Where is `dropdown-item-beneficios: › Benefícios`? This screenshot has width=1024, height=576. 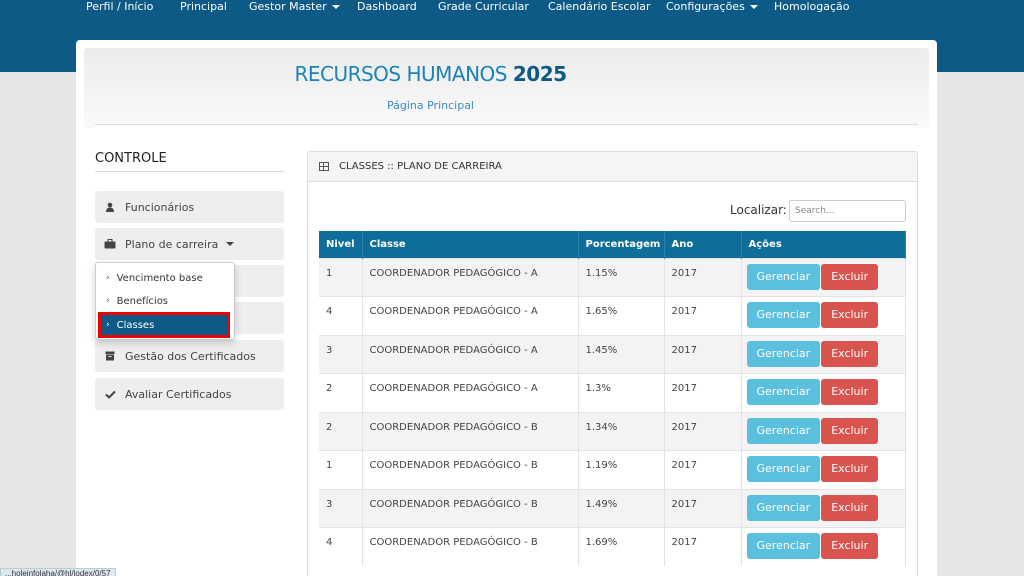
dropdown-item-beneficios: › Benefícios is located at coordinates (165, 301).